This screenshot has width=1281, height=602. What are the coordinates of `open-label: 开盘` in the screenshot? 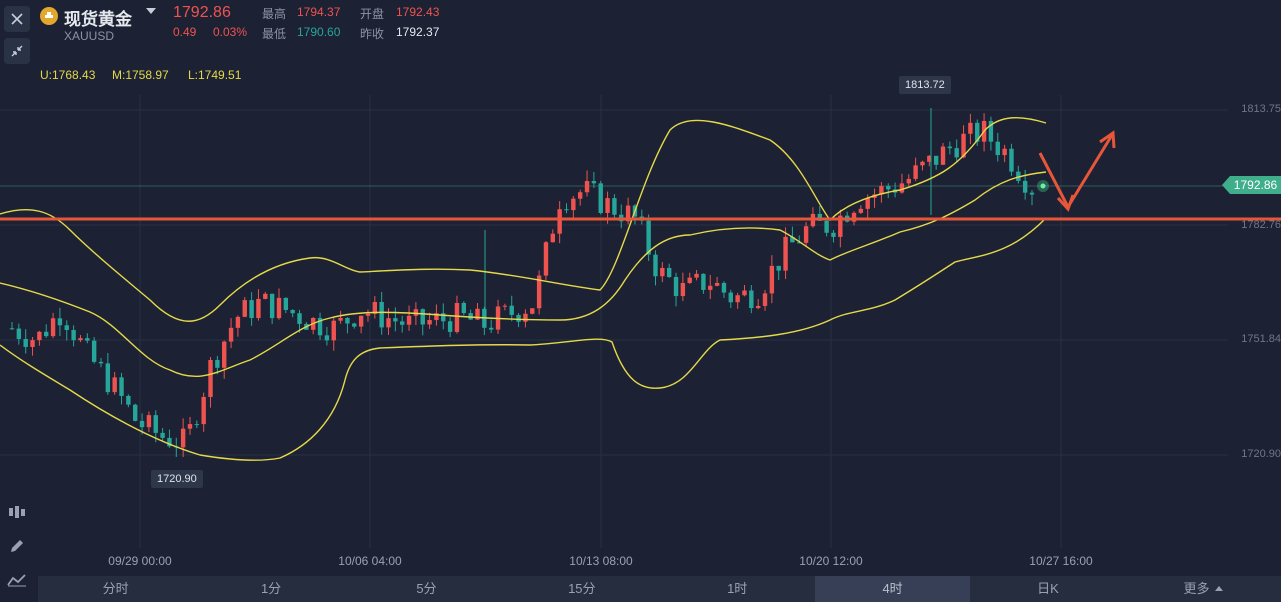 It's located at (372, 14).